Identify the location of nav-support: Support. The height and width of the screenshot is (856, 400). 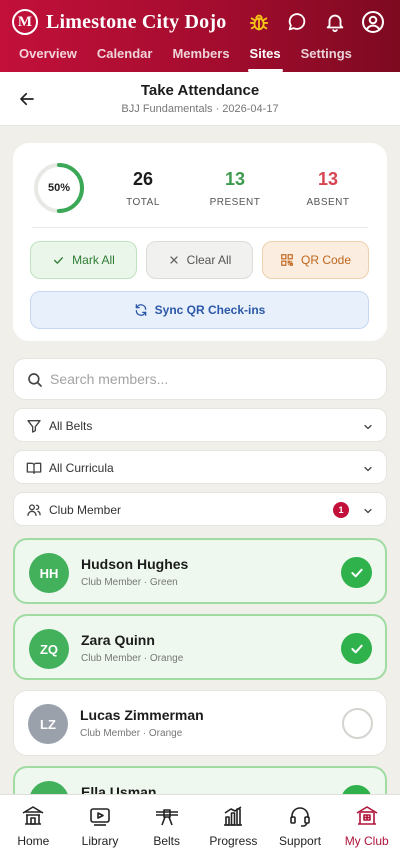
(300, 825).